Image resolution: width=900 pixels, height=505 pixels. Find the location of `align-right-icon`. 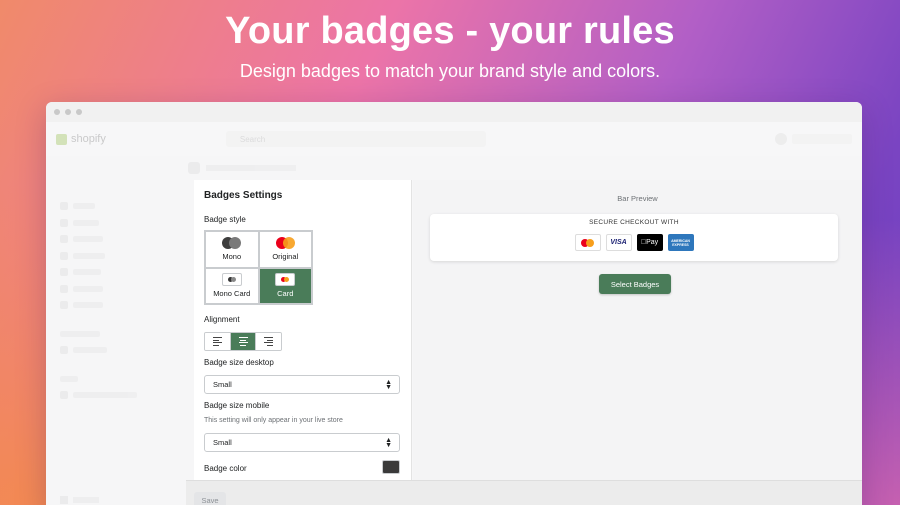

align-right-icon is located at coordinates (269, 341).